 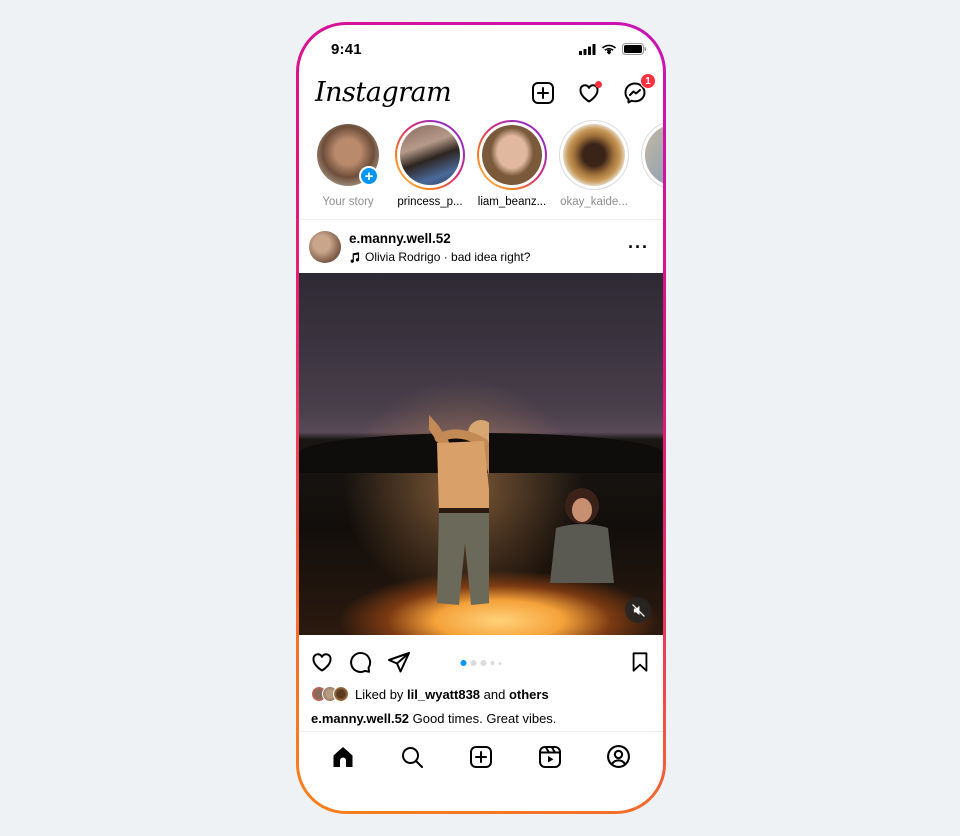 I want to click on status-icons, so click(x=613, y=49).